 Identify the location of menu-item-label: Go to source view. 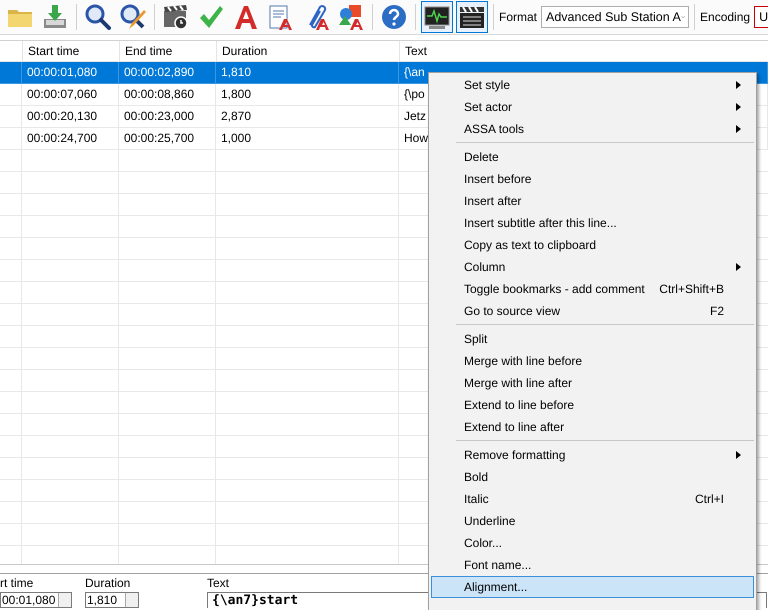
(513, 311).